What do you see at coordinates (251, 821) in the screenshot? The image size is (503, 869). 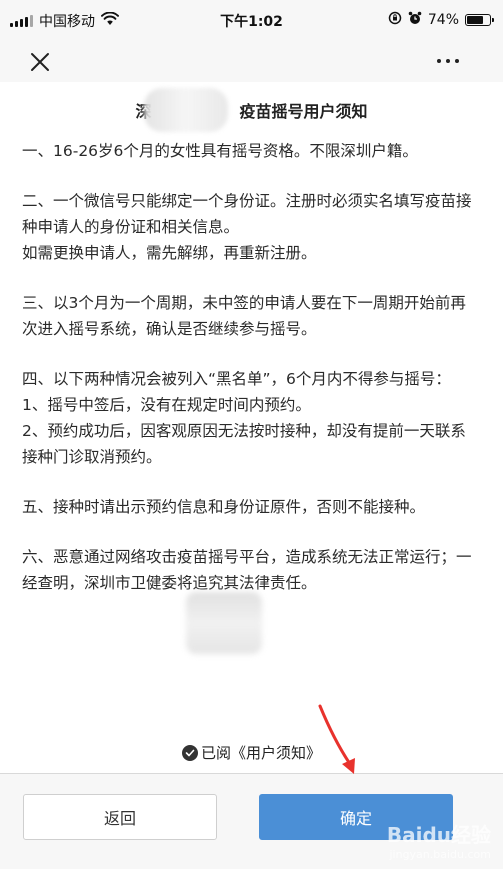 I see `footer-bar: 返回 确定 Baidu经验 jingyan.baidu.com` at bounding box center [251, 821].